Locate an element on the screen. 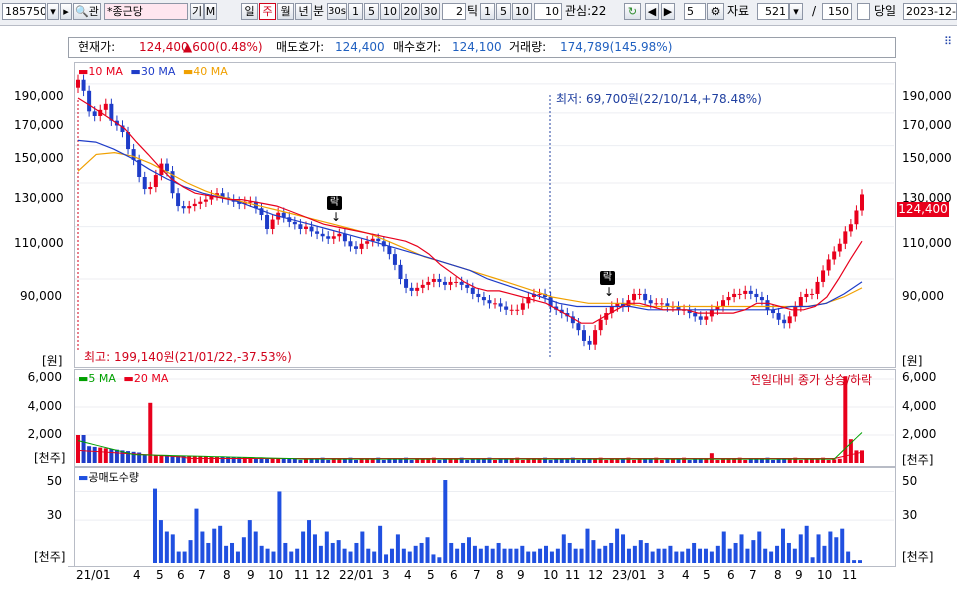 The width and height of the screenshot is (957, 590). short-y-tick-left: 30 is located at coordinates (54, 515).